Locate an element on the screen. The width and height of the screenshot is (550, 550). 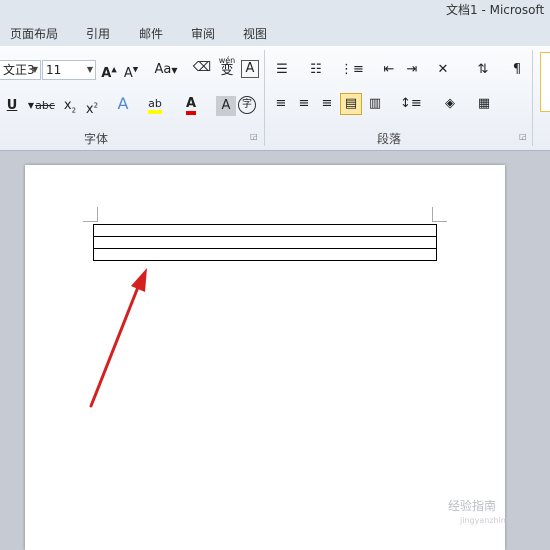
arrow-head is located at coordinates (139, 280).